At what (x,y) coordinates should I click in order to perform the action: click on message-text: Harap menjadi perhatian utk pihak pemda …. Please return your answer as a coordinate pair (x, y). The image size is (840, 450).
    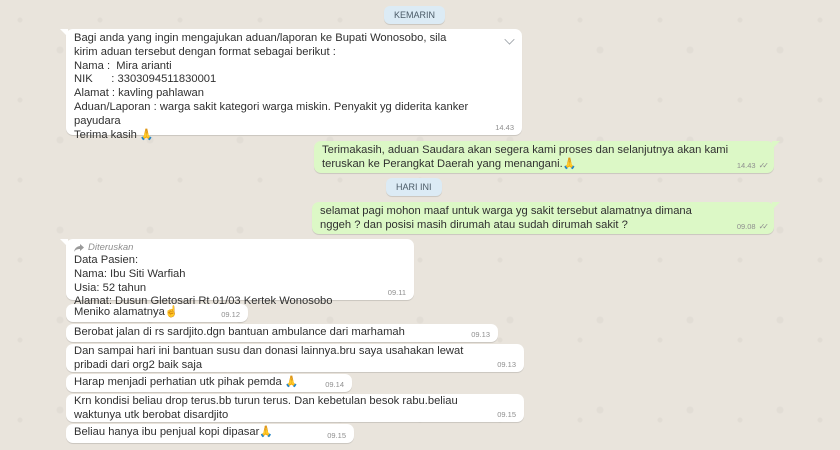
    Looking at the image, I should click on (186, 382).